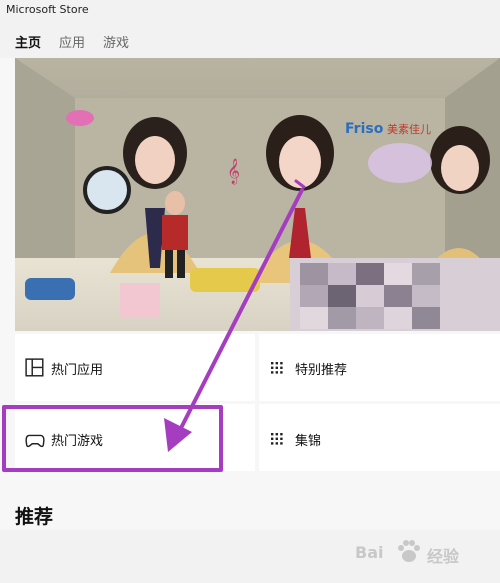 The width and height of the screenshot is (500, 583). Describe the element at coordinates (135, 367) in the screenshot. I see `tile-top-apps: 热门应用` at that location.